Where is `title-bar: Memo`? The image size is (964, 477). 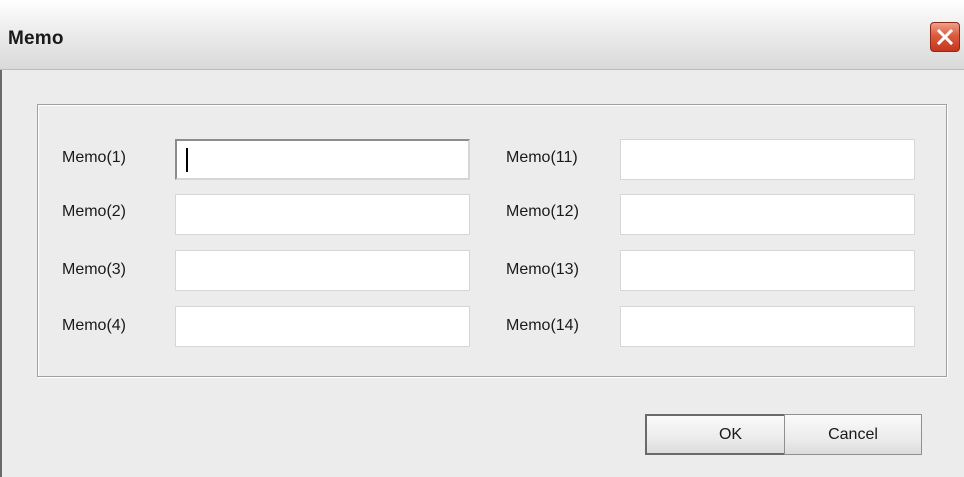 title-bar: Memo is located at coordinates (482, 35).